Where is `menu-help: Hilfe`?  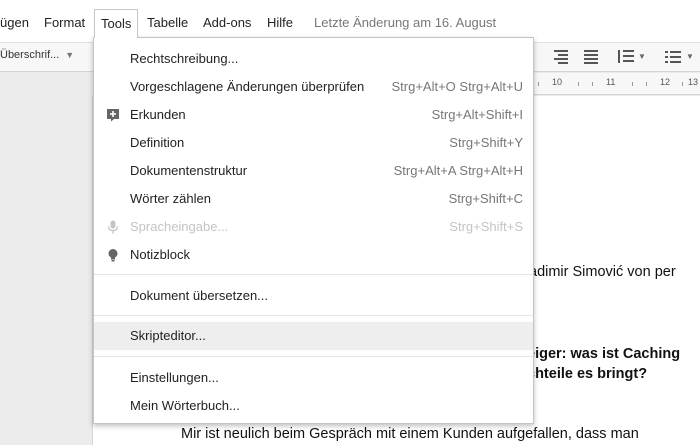 menu-help: Hilfe is located at coordinates (280, 22).